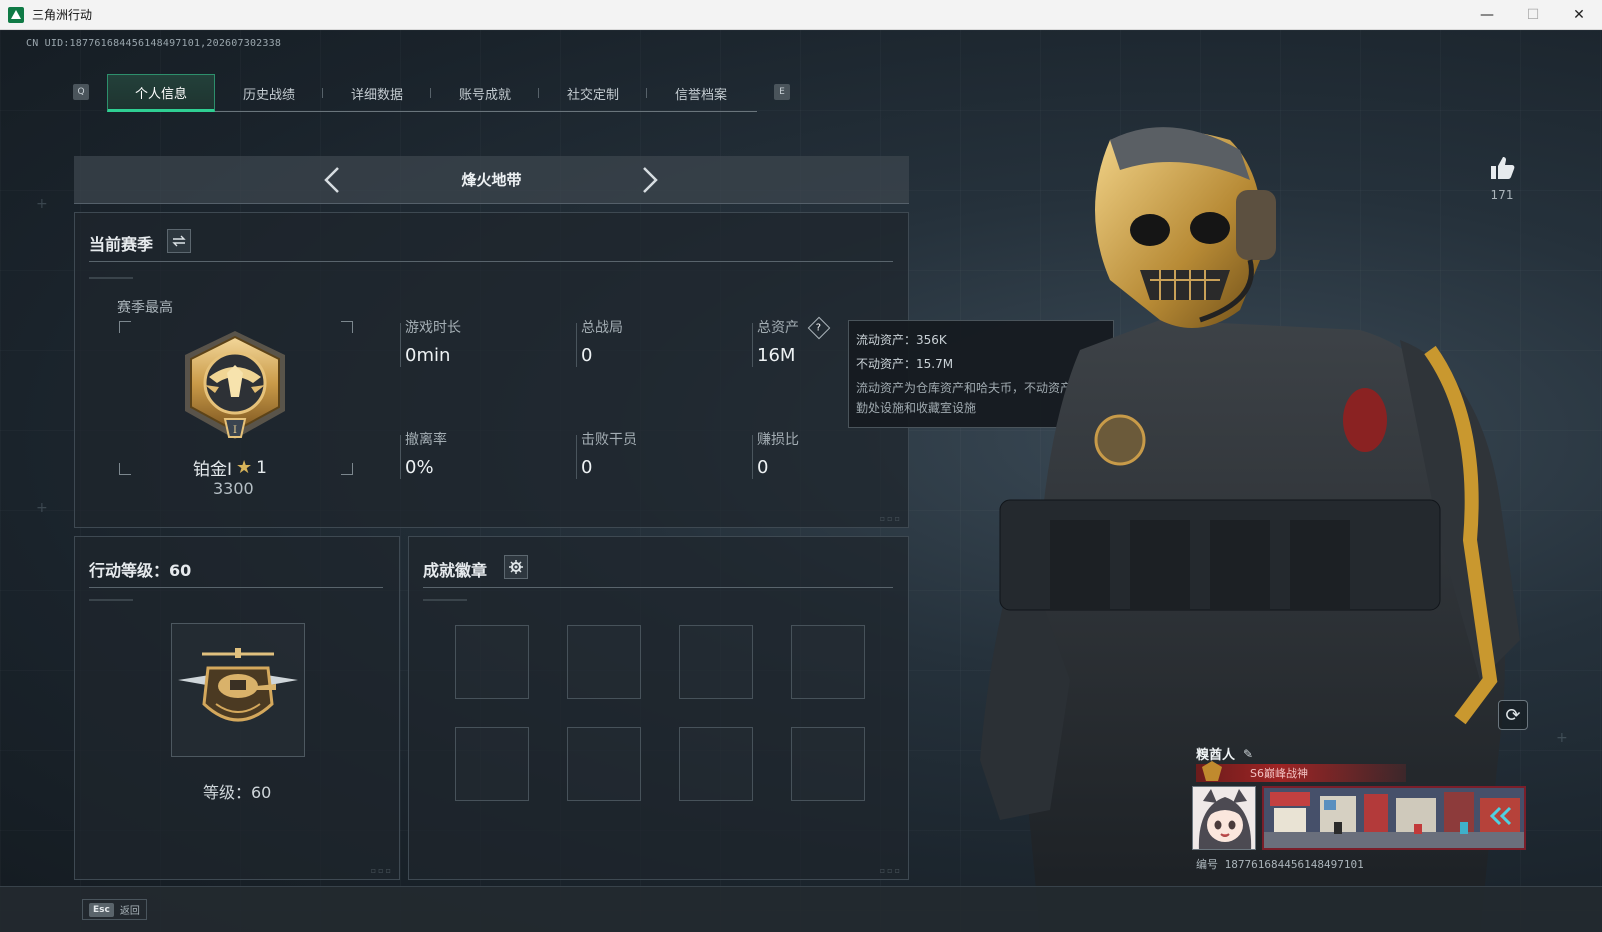 The width and height of the screenshot is (1602, 932). What do you see at coordinates (237, 792) in the screenshot?
I see `level-caption: 等级：60` at bounding box center [237, 792].